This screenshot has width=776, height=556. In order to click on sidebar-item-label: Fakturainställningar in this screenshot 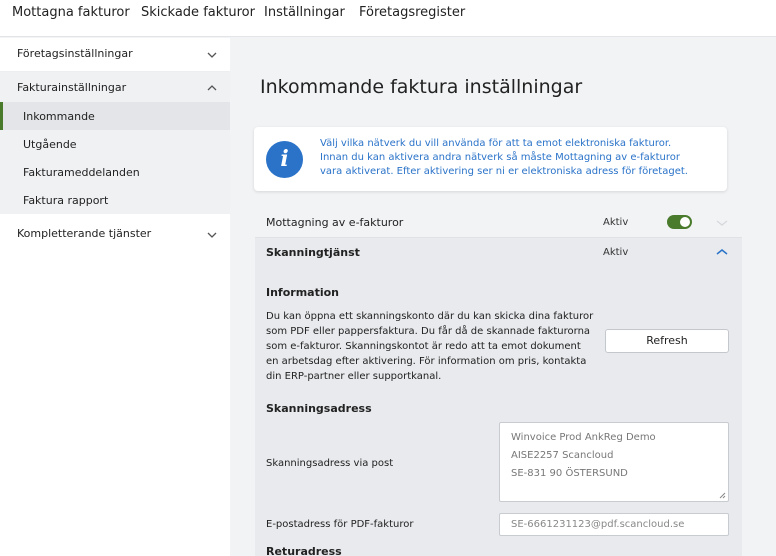, I will do `click(72, 87)`.